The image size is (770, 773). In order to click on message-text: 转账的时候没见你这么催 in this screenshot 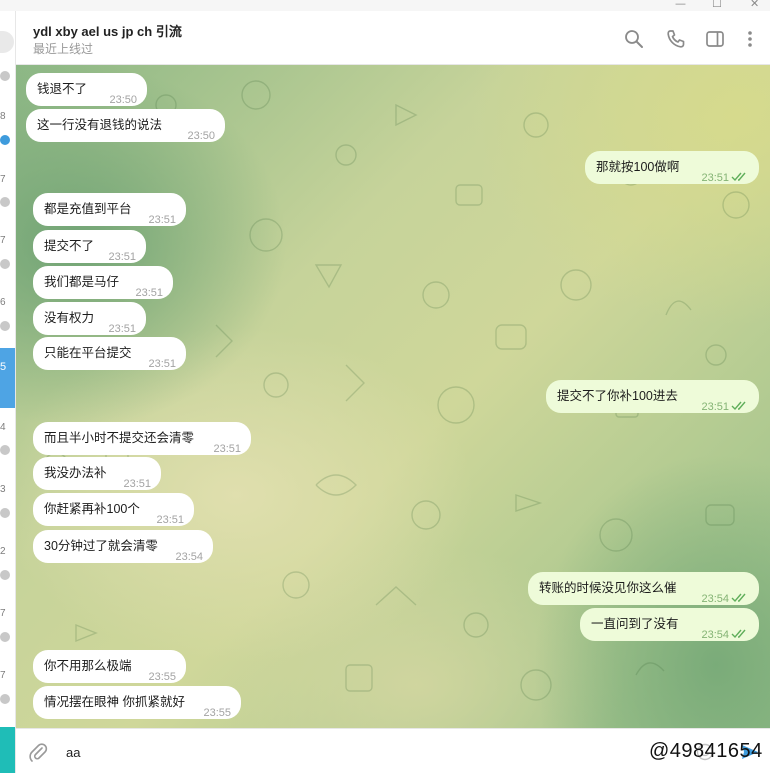, I will do `click(608, 588)`.